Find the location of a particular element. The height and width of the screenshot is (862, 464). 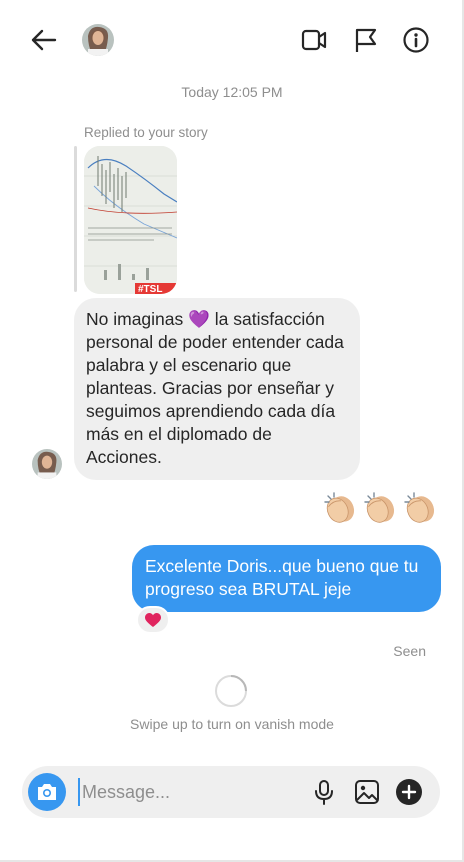

story-thumbnail: #TSL is located at coordinates (130, 220).